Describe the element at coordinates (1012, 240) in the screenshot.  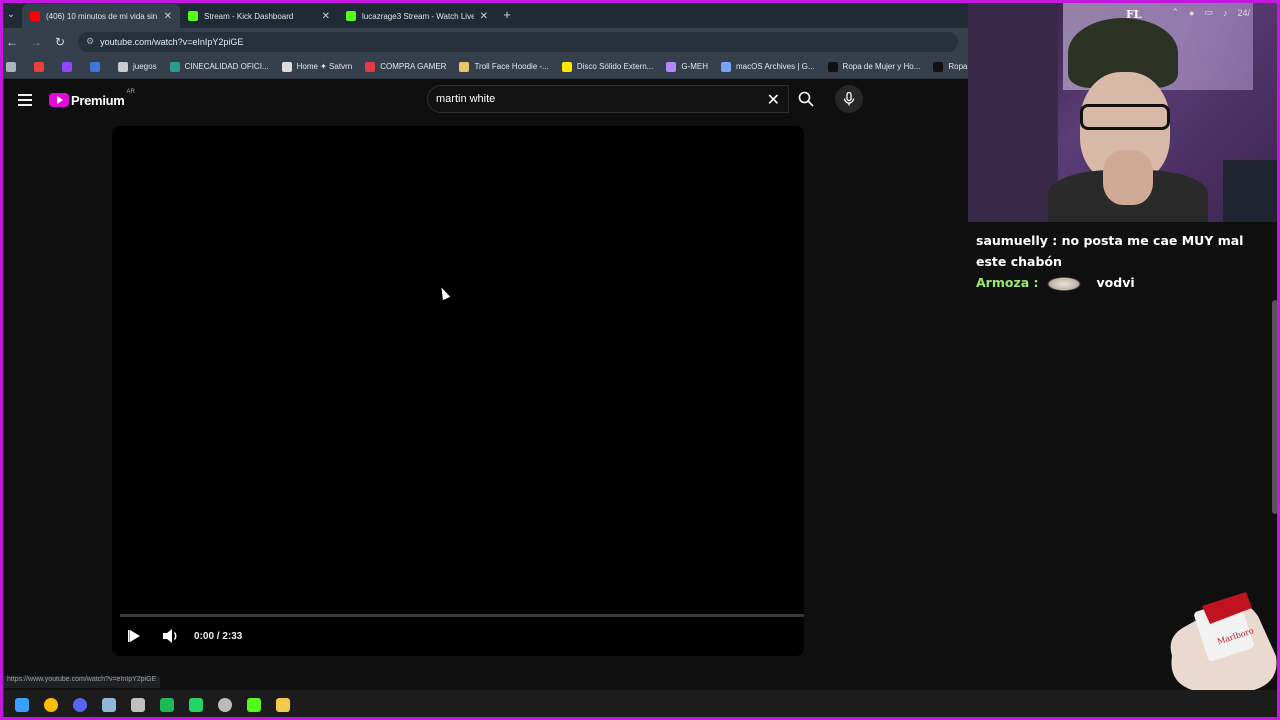
I see `chat-username: saumuelly` at that location.